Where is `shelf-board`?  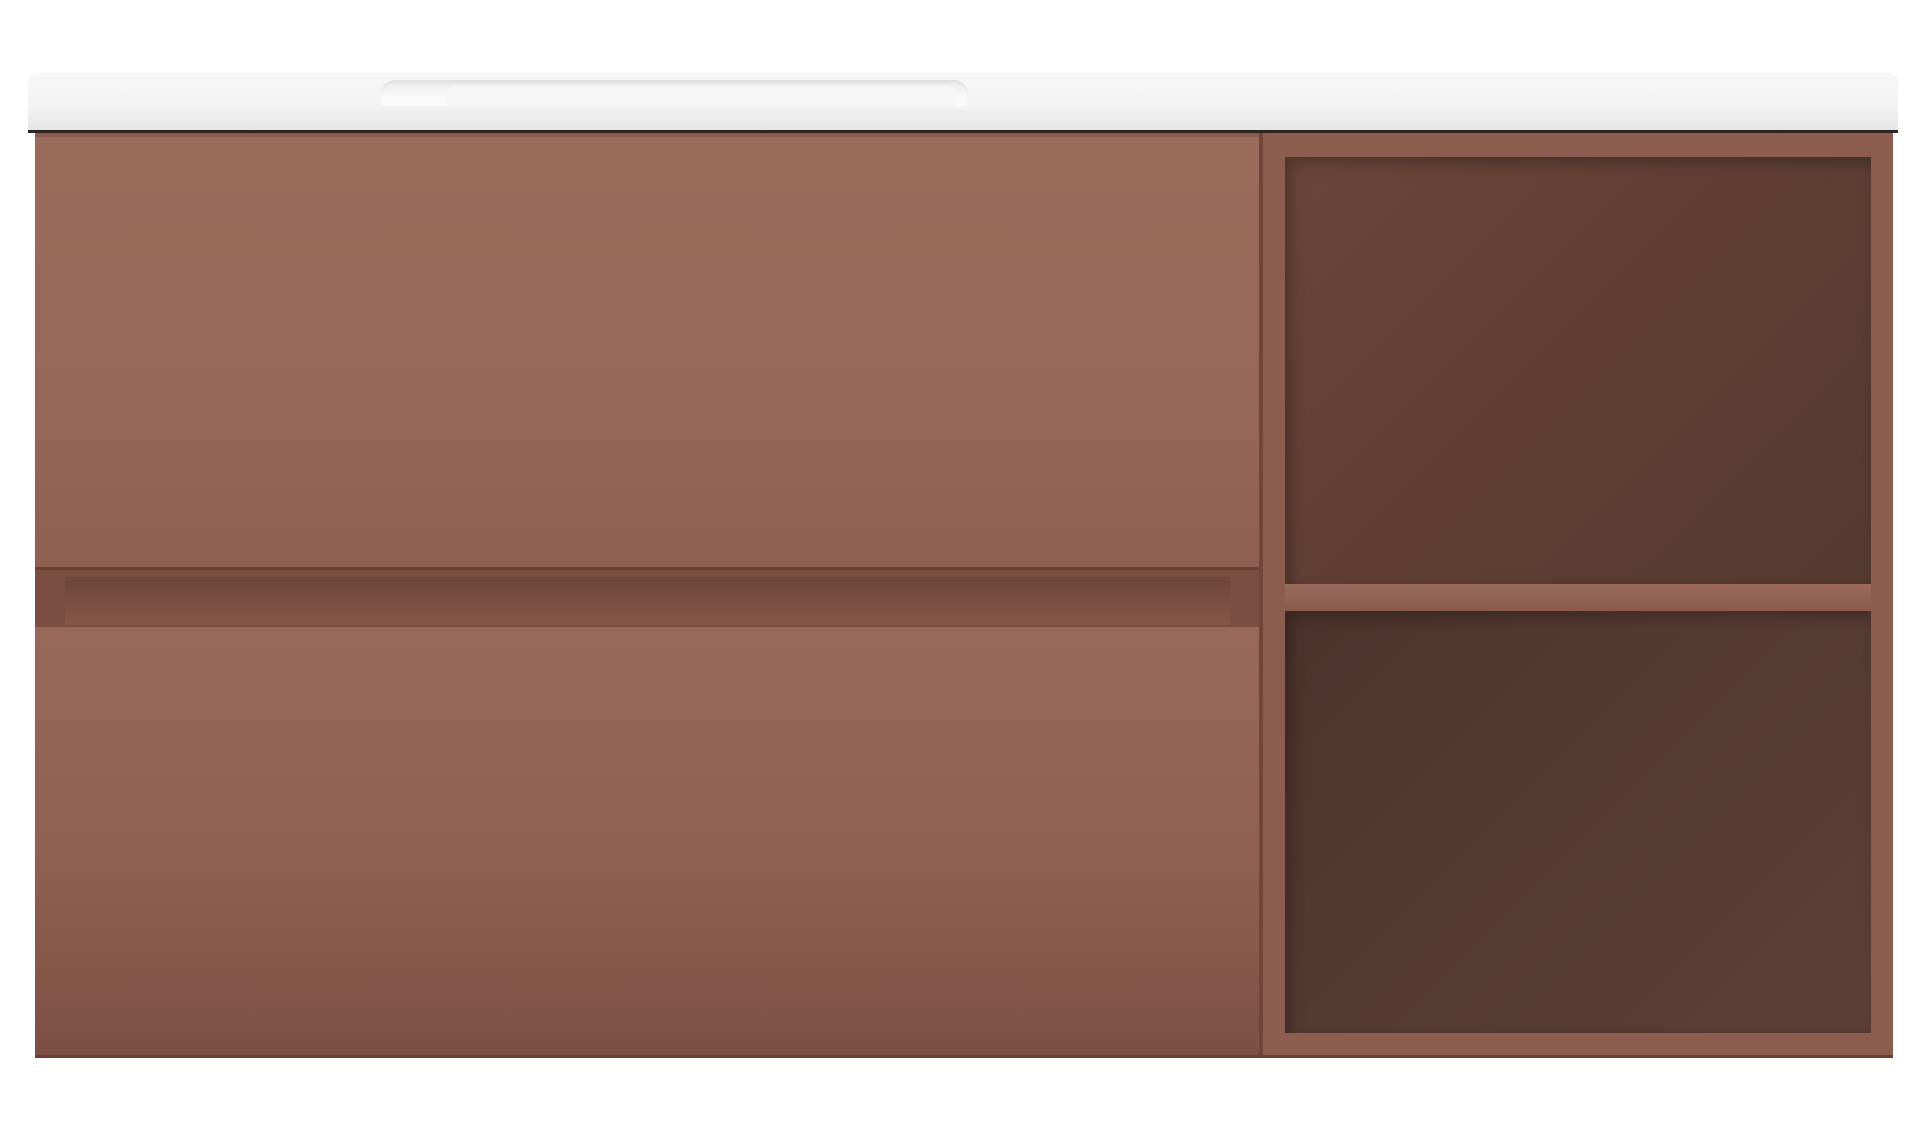
shelf-board is located at coordinates (1578, 597).